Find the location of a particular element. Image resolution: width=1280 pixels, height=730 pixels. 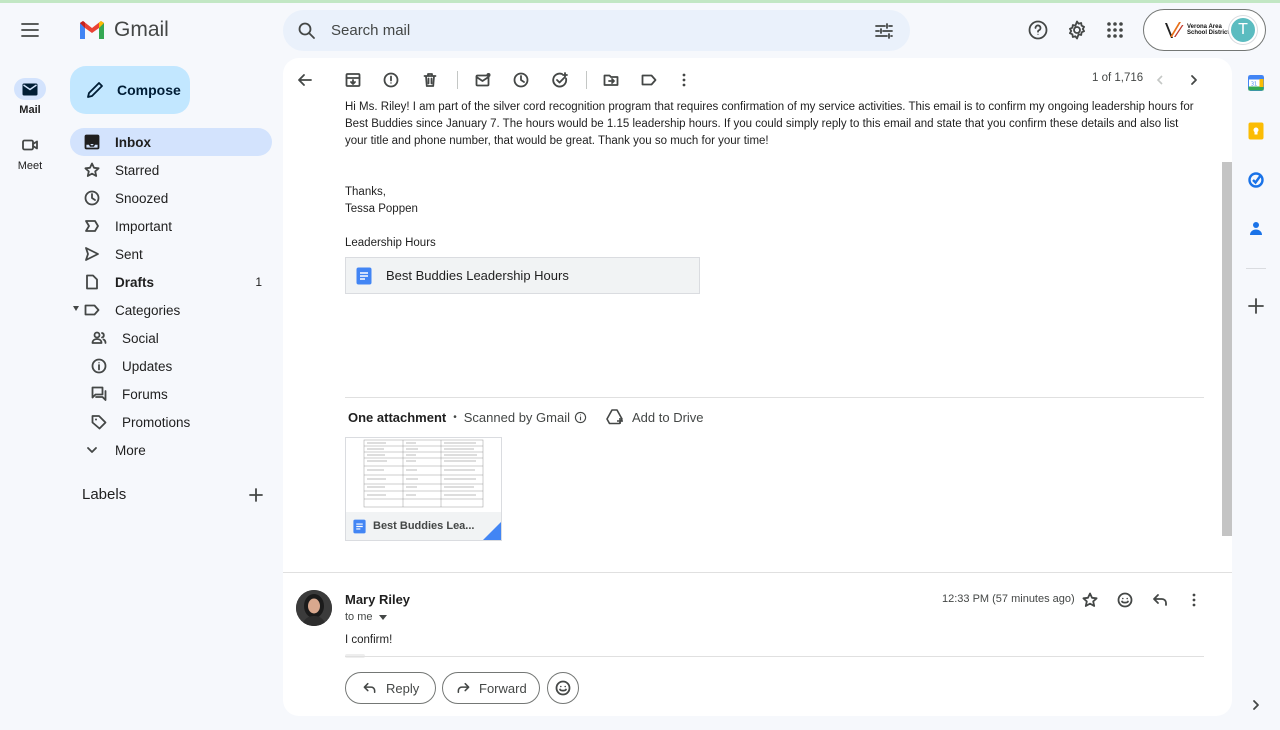

add-to-drive-button: Add to Drive is located at coordinates (668, 417).